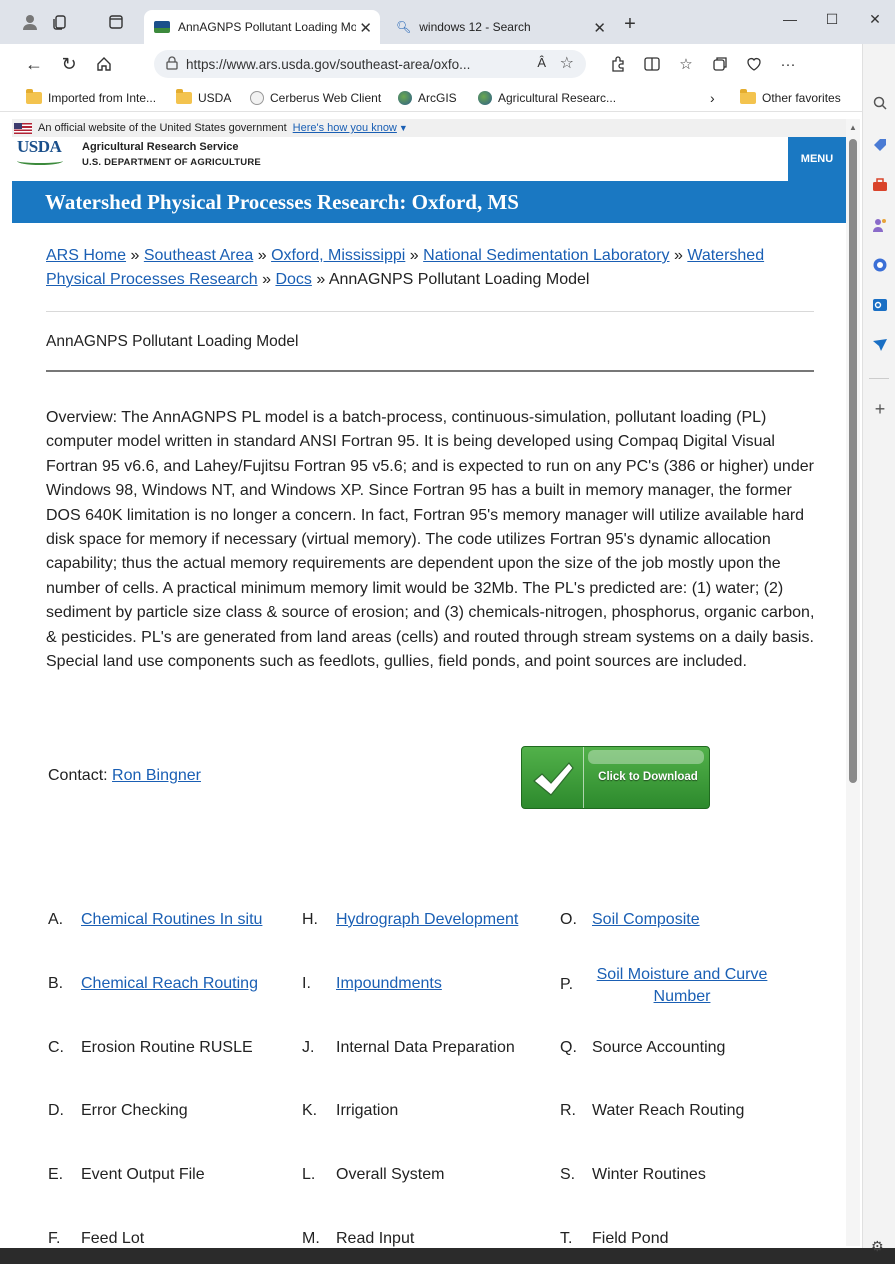  What do you see at coordinates (754, 64) in the screenshot?
I see `browser-essentials-icon` at bounding box center [754, 64].